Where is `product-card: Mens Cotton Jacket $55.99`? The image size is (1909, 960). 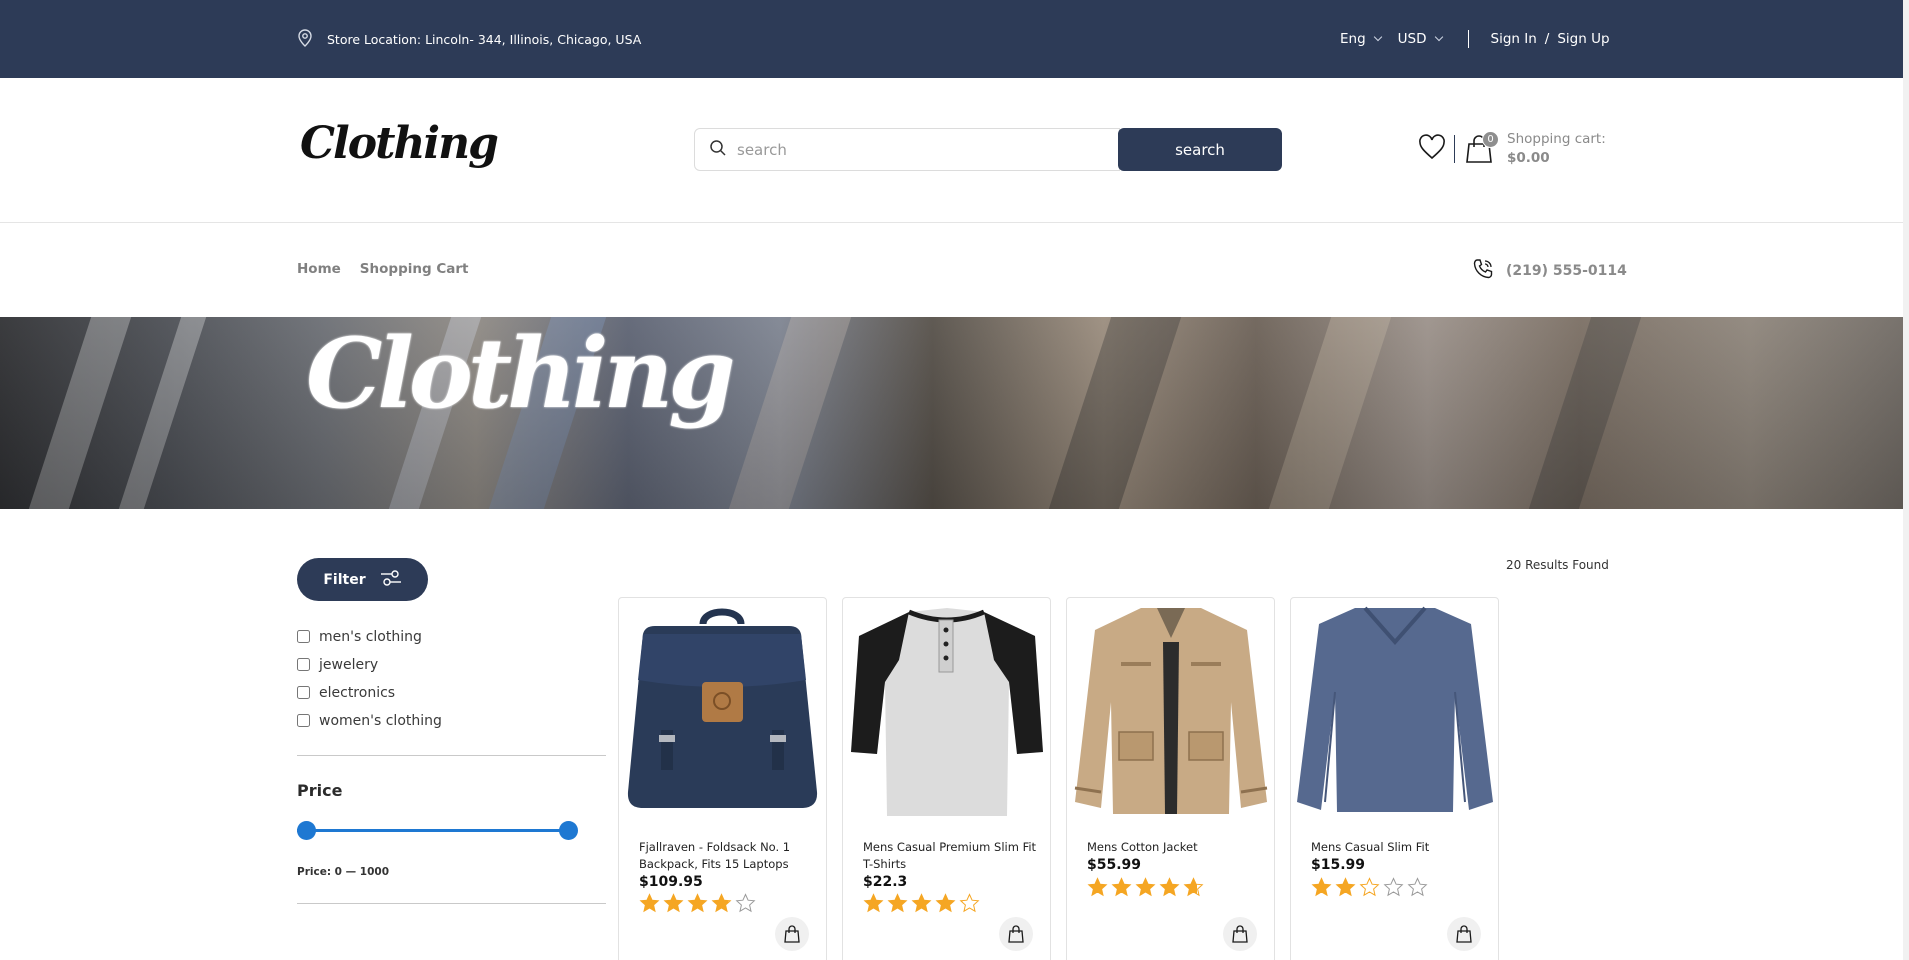 product-card: Mens Cotton Jacket $55.99 is located at coordinates (1170, 778).